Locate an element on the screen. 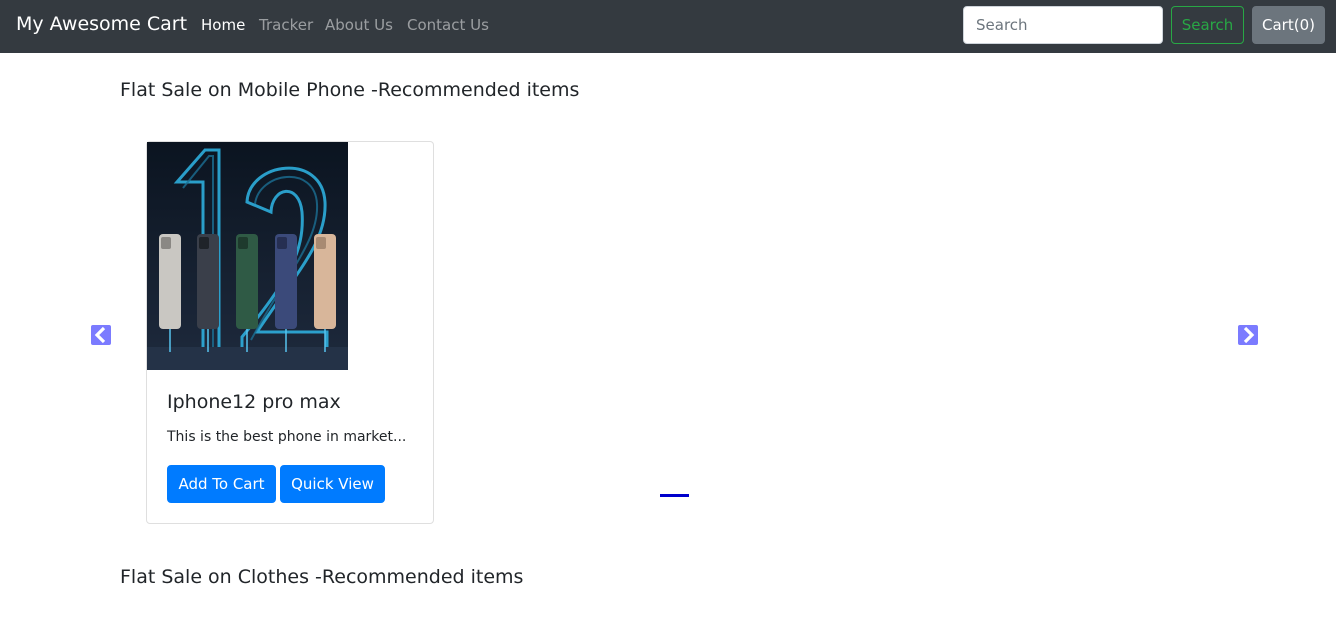 The height and width of the screenshot is (619, 1336). chevron-left-icon is located at coordinates (100, 335).